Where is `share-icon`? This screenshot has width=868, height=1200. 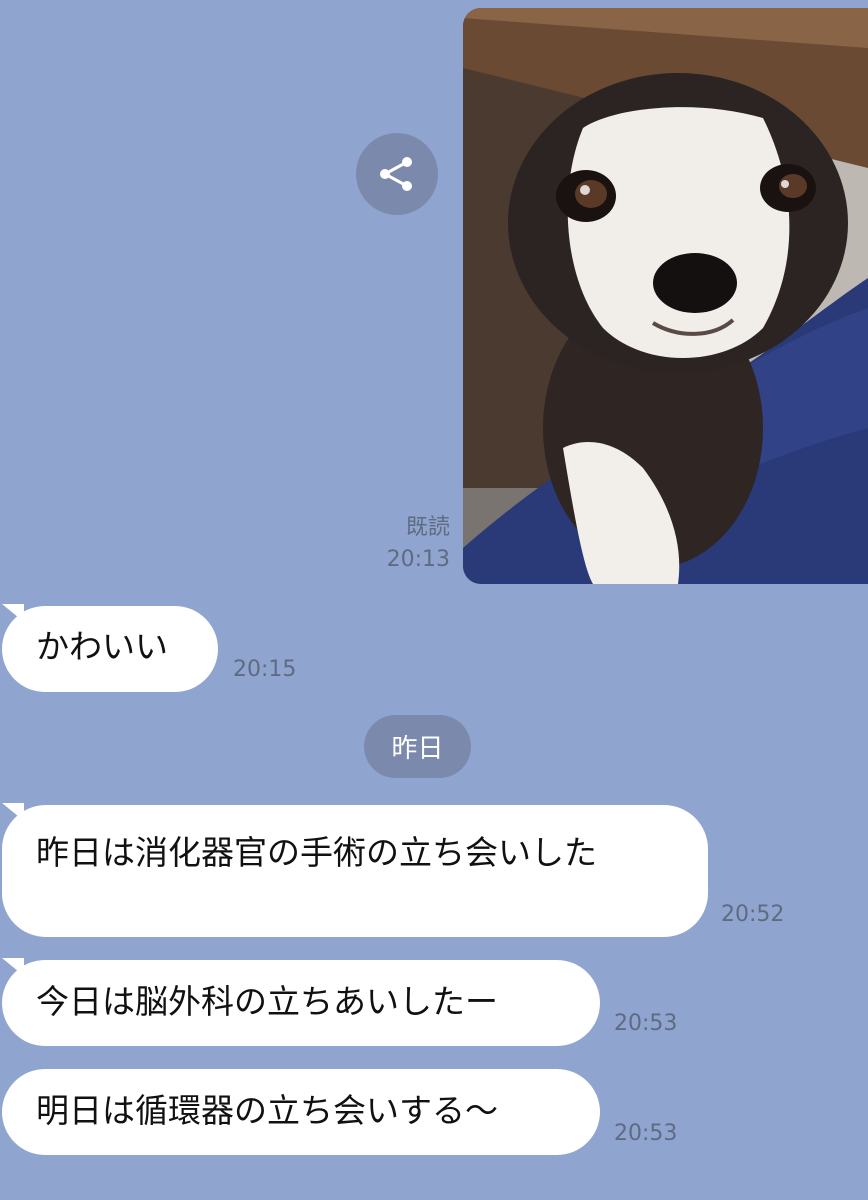 share-icon is located at coordinates (396, 174).